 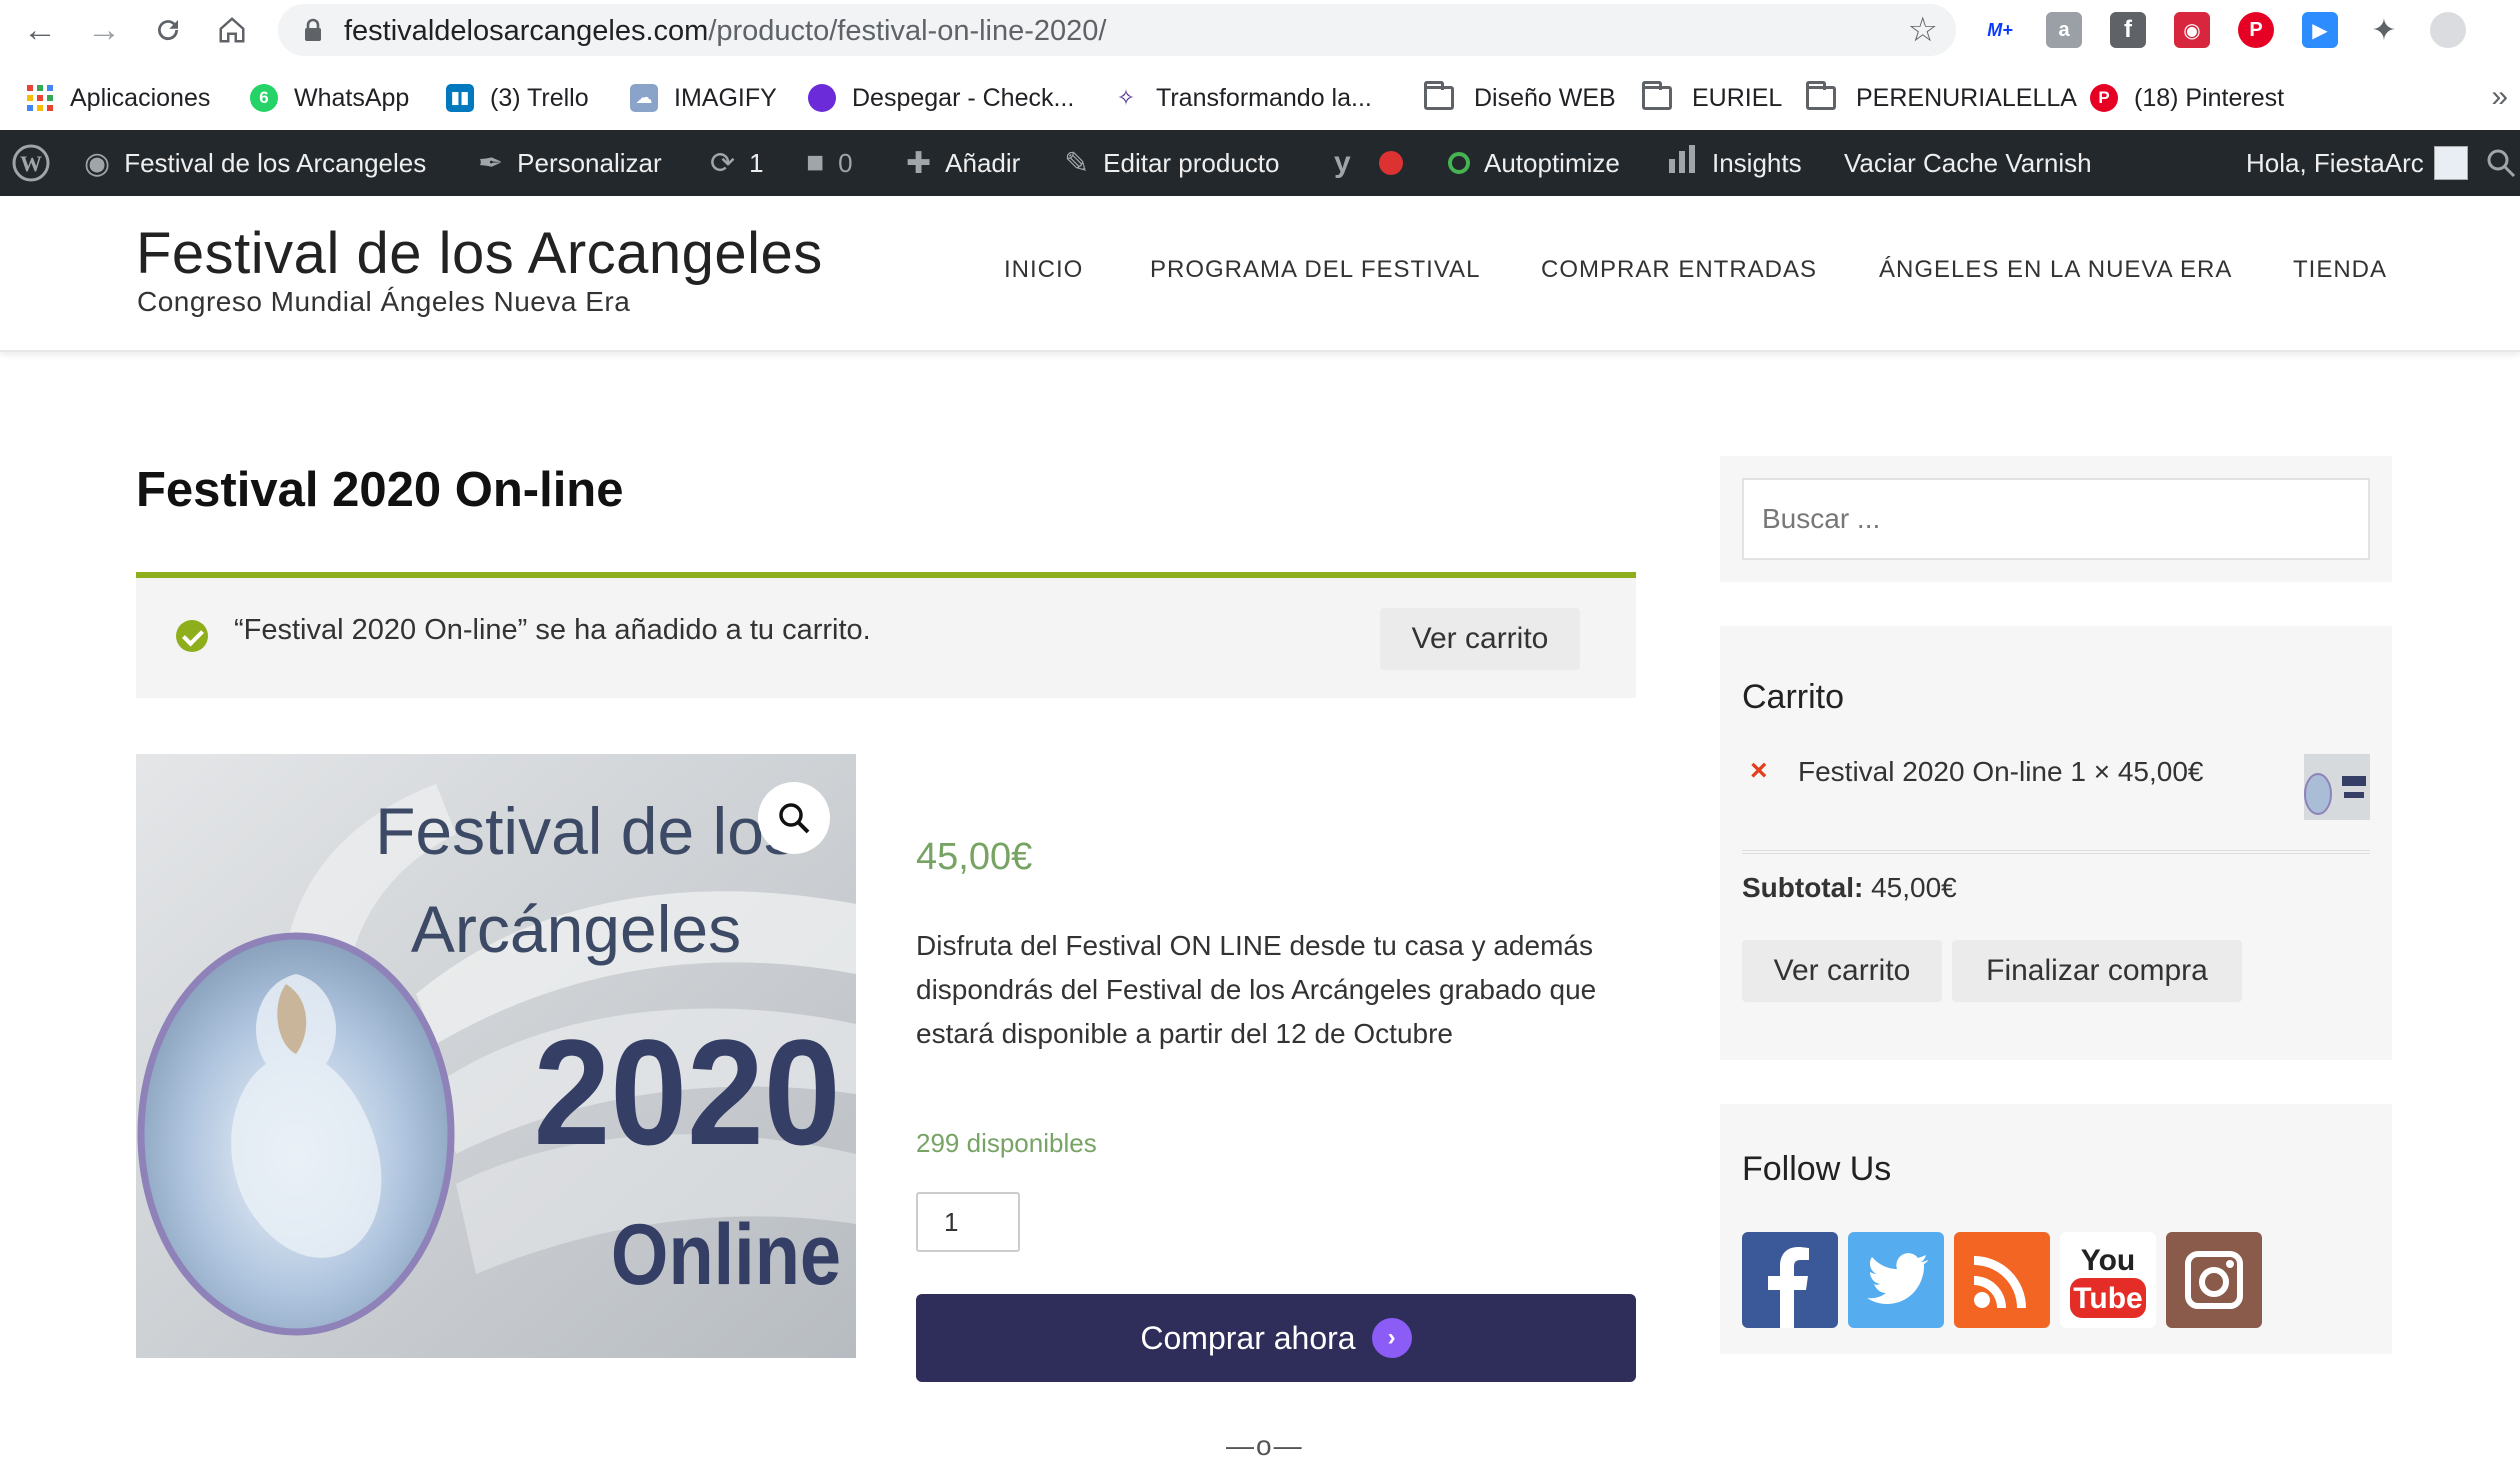 I want to click on bookmark-trello: ▮▮ (3) Trello, so click(x=517, y=98).